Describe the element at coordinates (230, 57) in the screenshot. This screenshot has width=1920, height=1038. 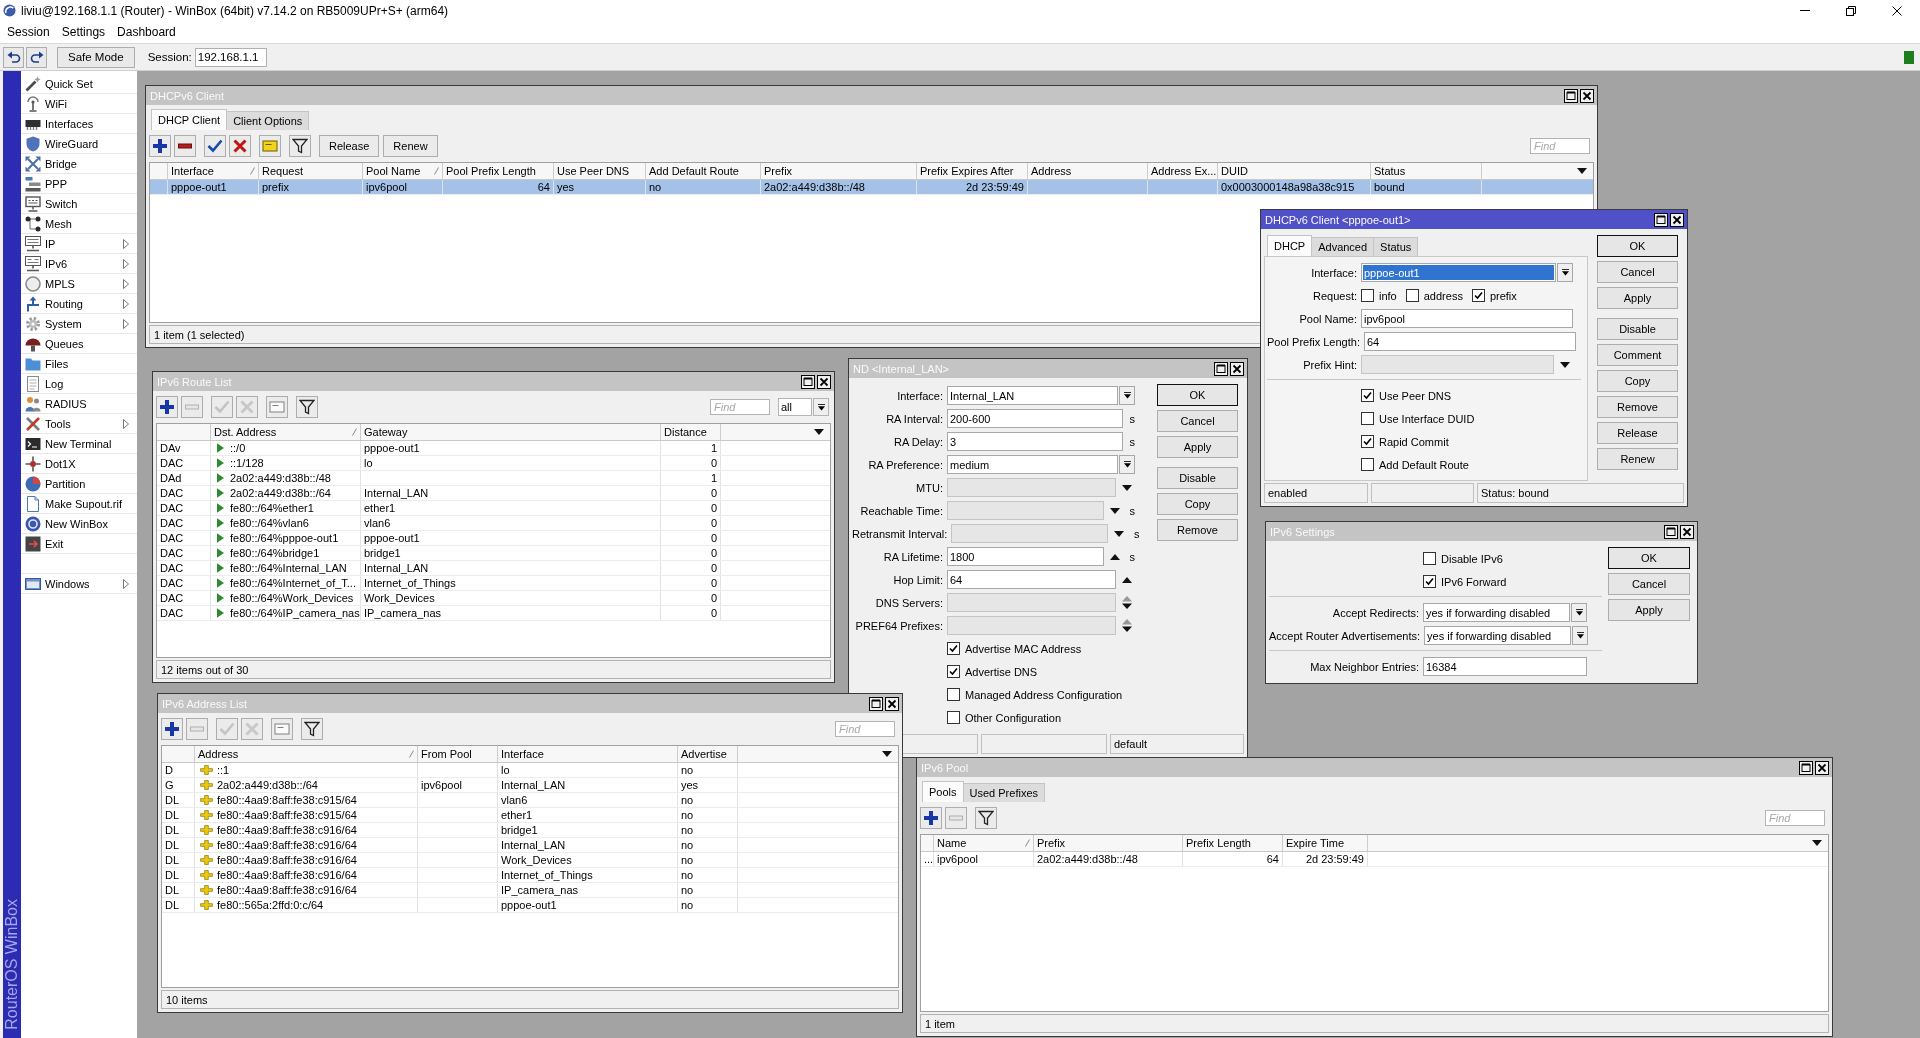
I see `session-field: 192.168.1.1` at that location.